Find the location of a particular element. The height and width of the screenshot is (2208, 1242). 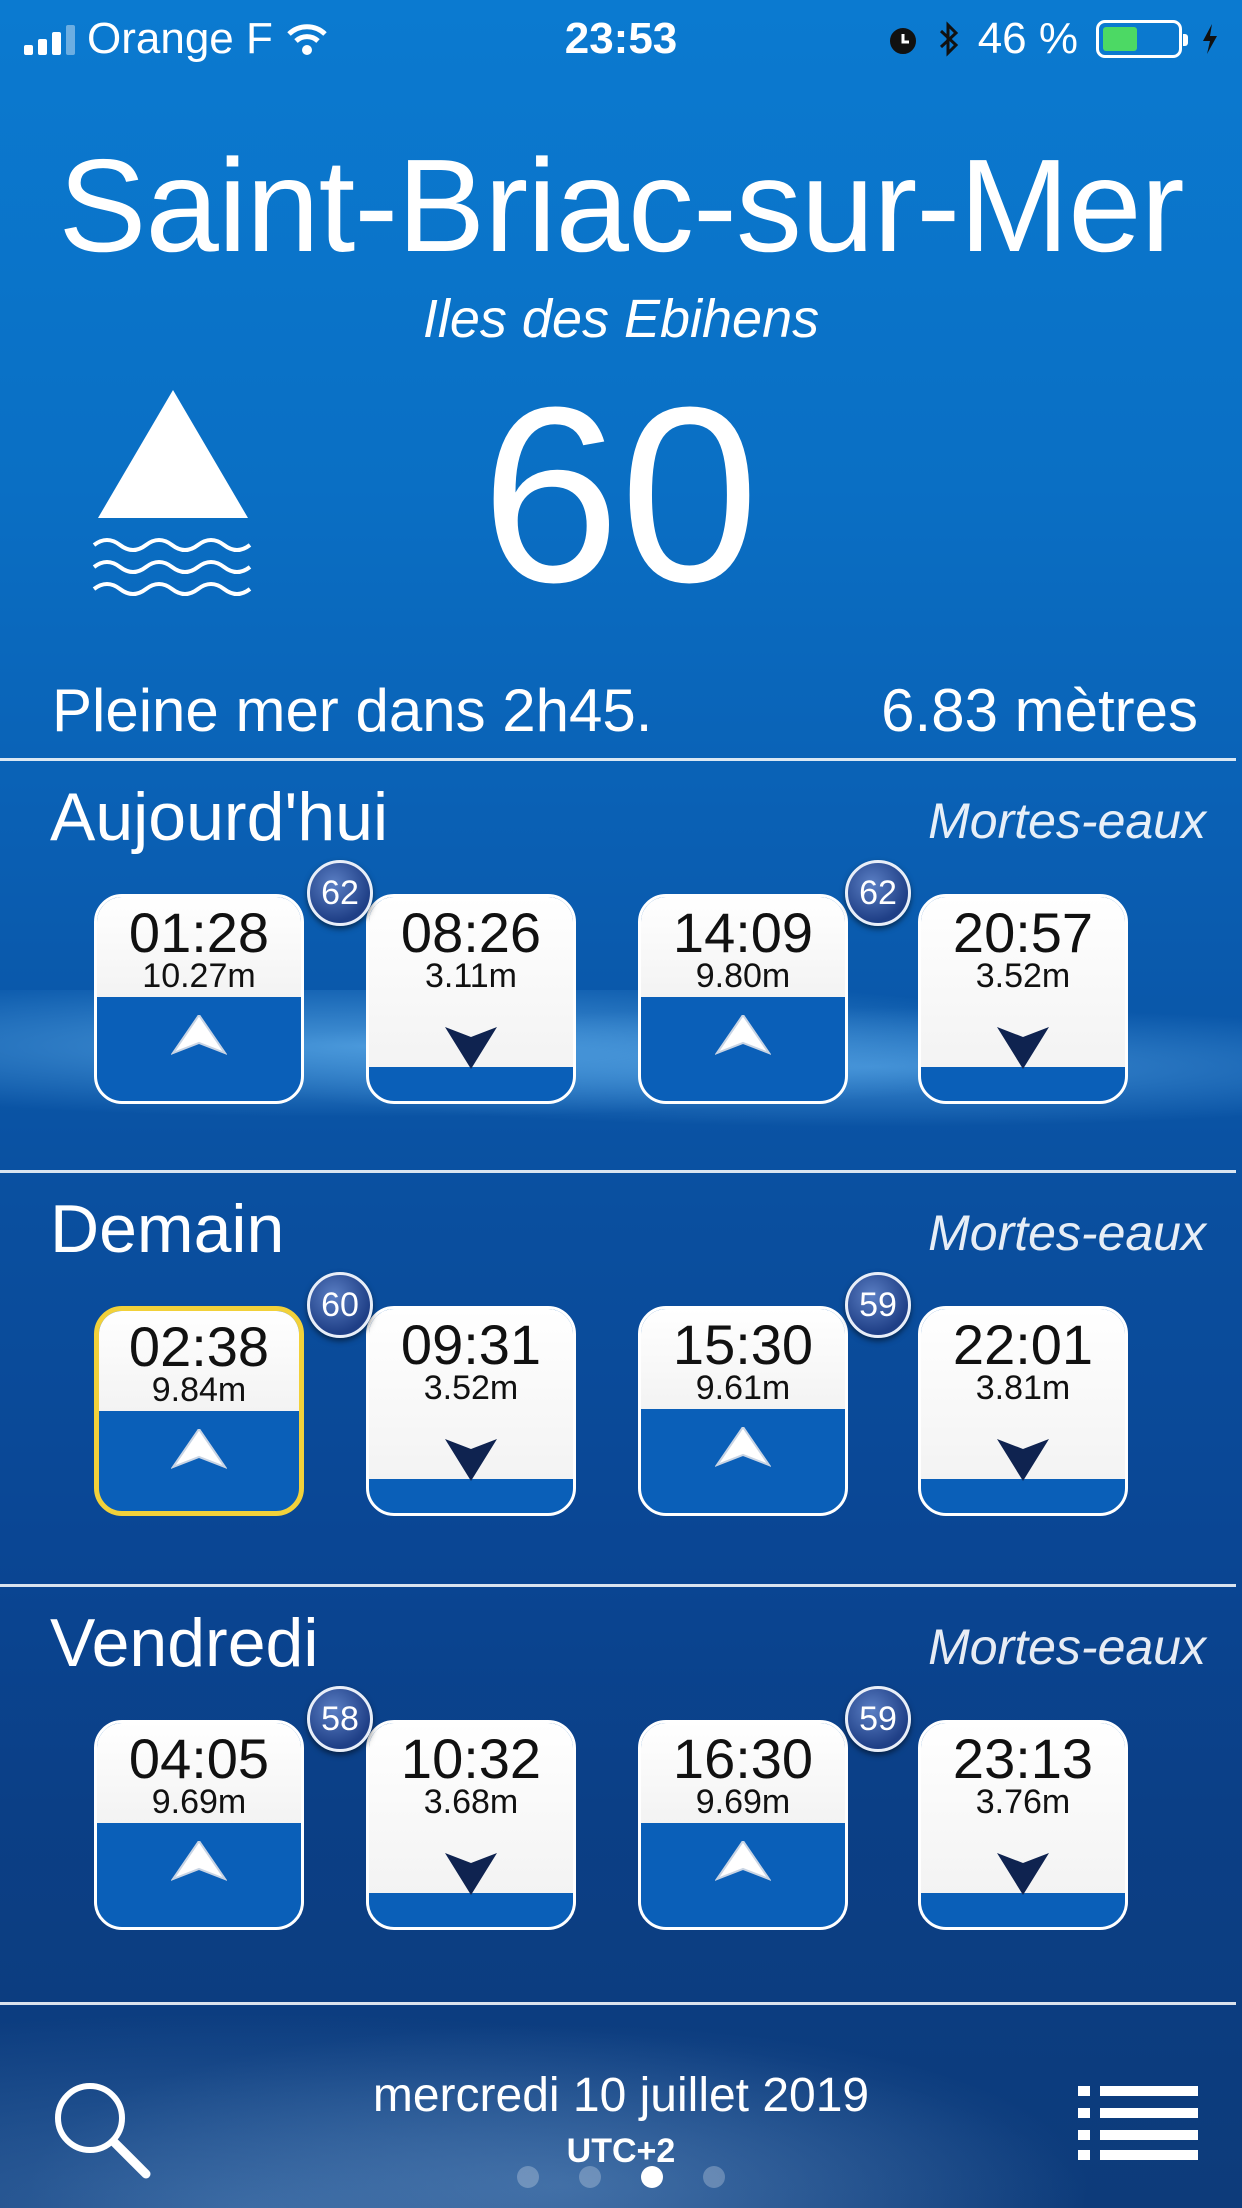

high-tide-card: 16:30 9.69m is located at coordinates (743, 1825).